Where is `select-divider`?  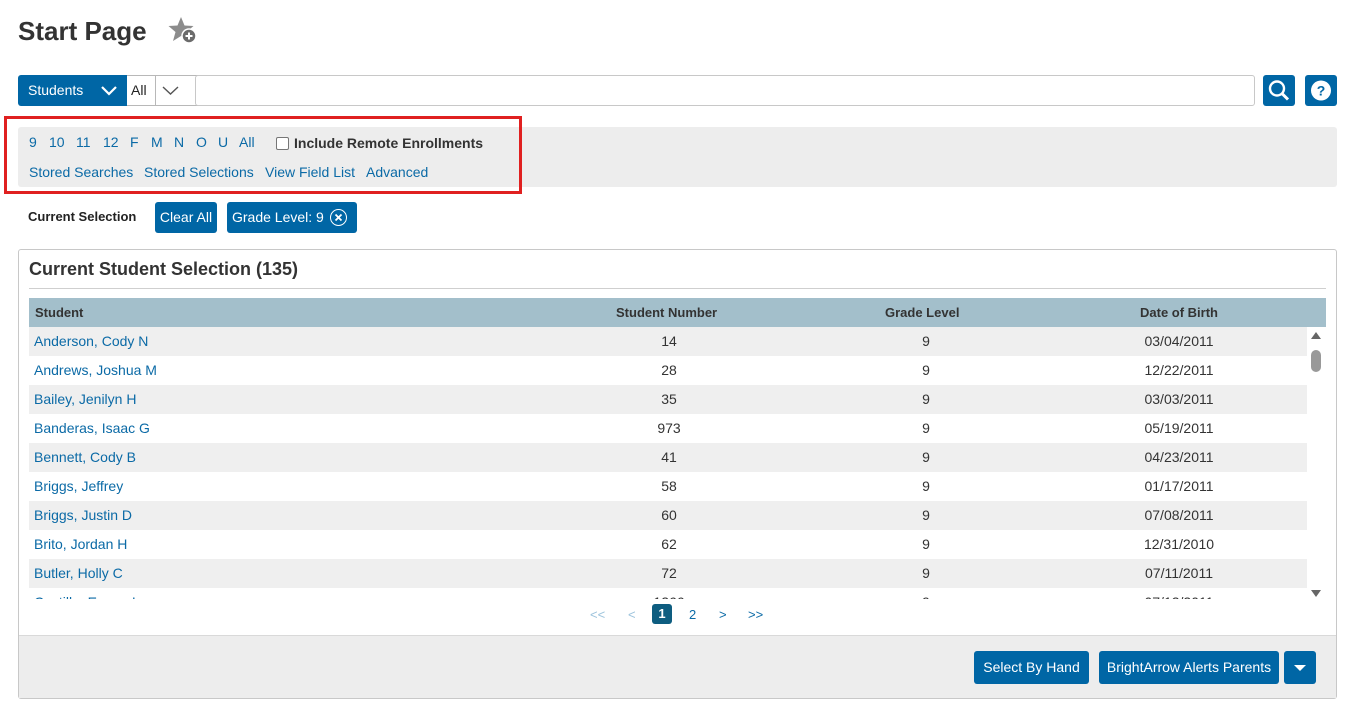 select-divider is located at coordinates (155, 90).